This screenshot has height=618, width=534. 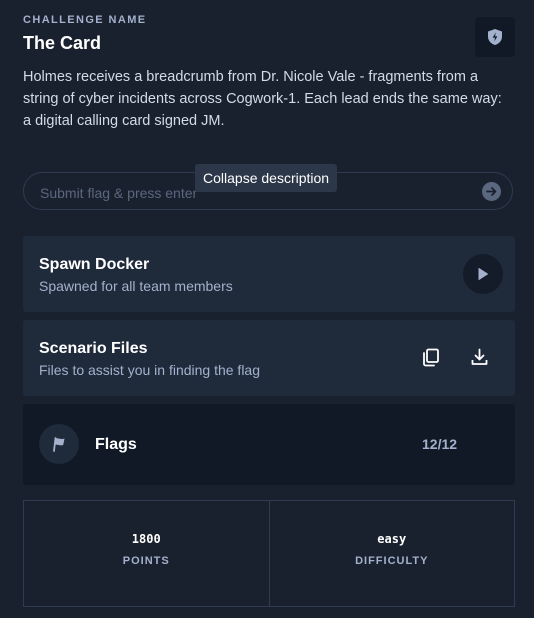 I want to click on download-icon, so click(x=479, y=356).